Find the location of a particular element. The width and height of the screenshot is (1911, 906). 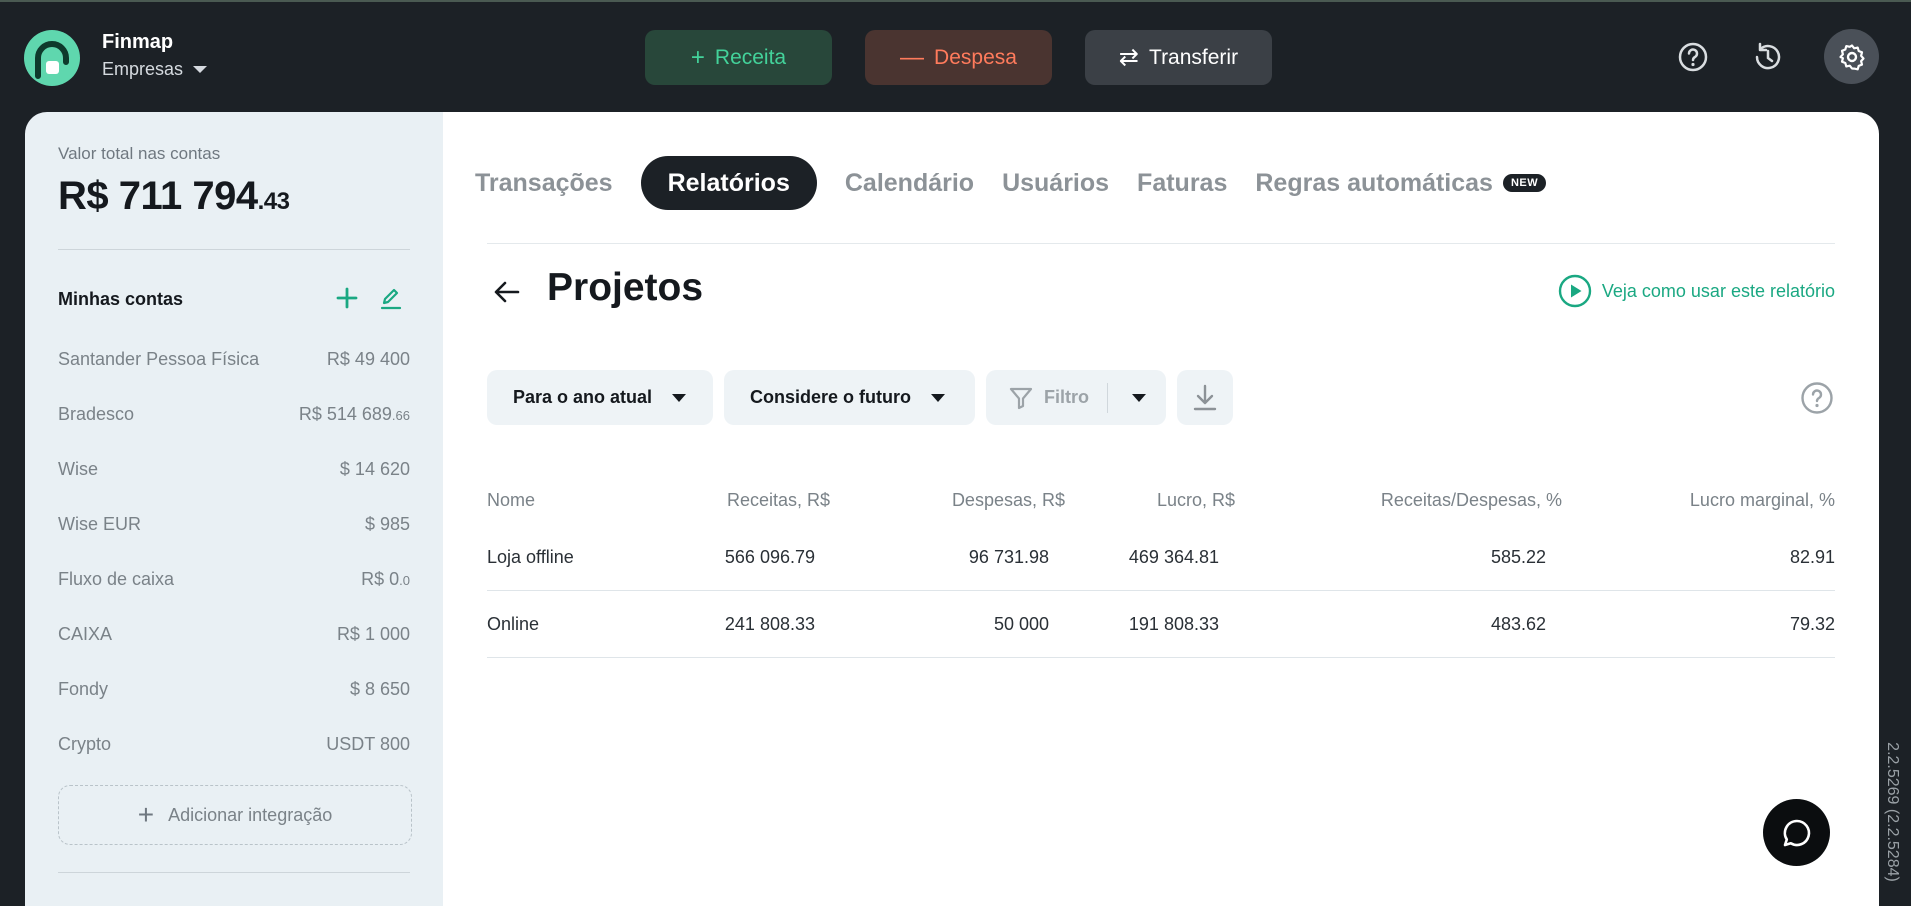

total-balance-main: R$ 711 794 is located at coordinates (158, 196).